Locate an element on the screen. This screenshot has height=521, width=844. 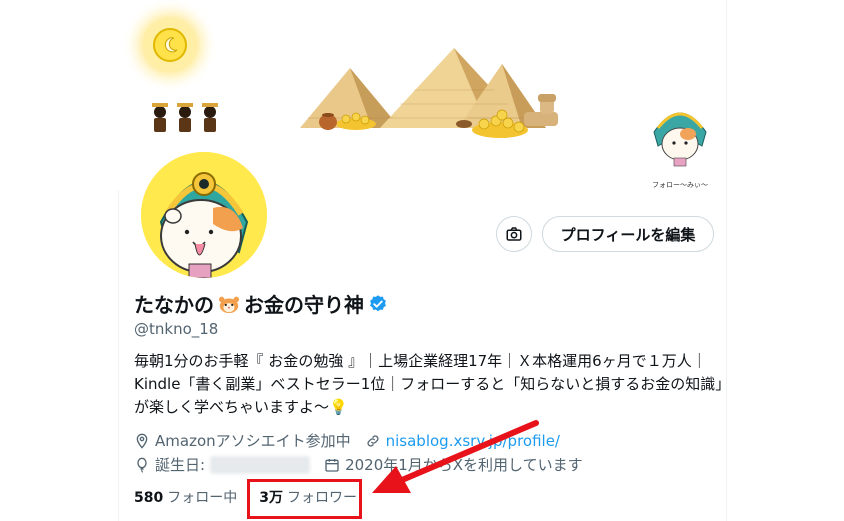
following-label: フォロー中 is located at coordinates (202, 498).